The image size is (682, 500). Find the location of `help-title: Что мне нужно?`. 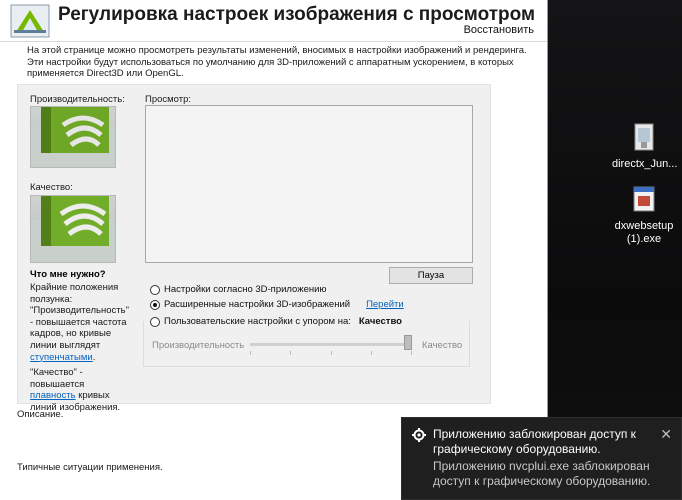

help-title: Что мне нужно? is located at coordinates (68, 274).